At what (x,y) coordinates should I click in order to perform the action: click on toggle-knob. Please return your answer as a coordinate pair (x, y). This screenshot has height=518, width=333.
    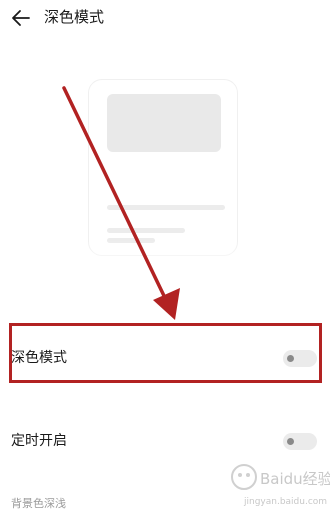
    Looking at the image, I should click on (290, 441).